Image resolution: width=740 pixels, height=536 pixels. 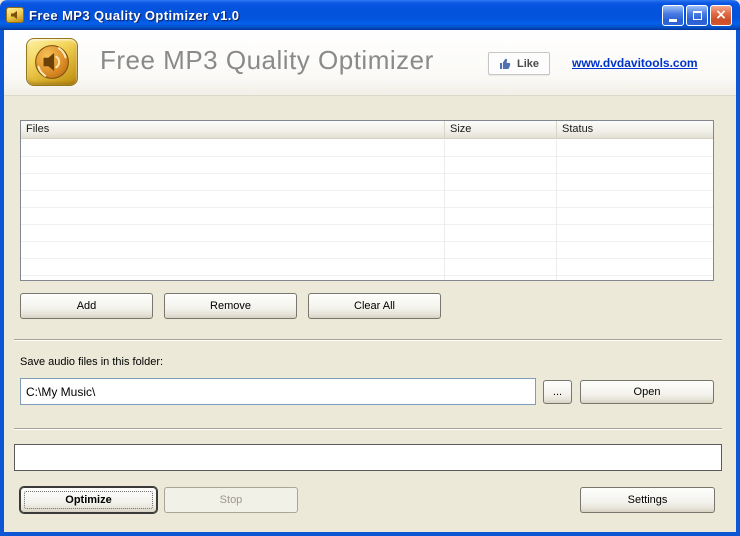 What do you see at coordinates (738, 281) in the screenshot?
I see `window-border-right` at bounding box center [738, 281].